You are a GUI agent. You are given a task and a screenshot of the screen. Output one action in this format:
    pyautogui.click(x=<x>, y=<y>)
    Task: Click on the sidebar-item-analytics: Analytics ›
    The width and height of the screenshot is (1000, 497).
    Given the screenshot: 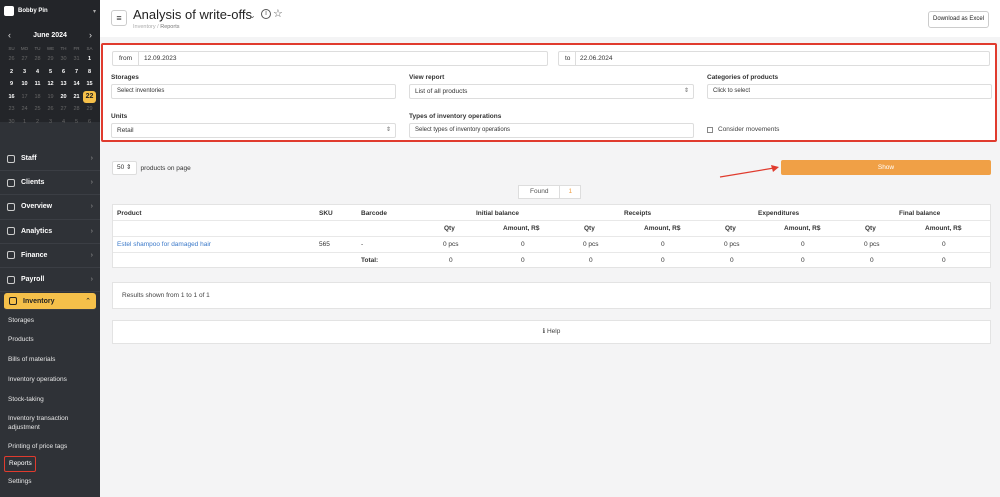 What is the action you would take?
    pyautogui.click(x=50, y=232)
    